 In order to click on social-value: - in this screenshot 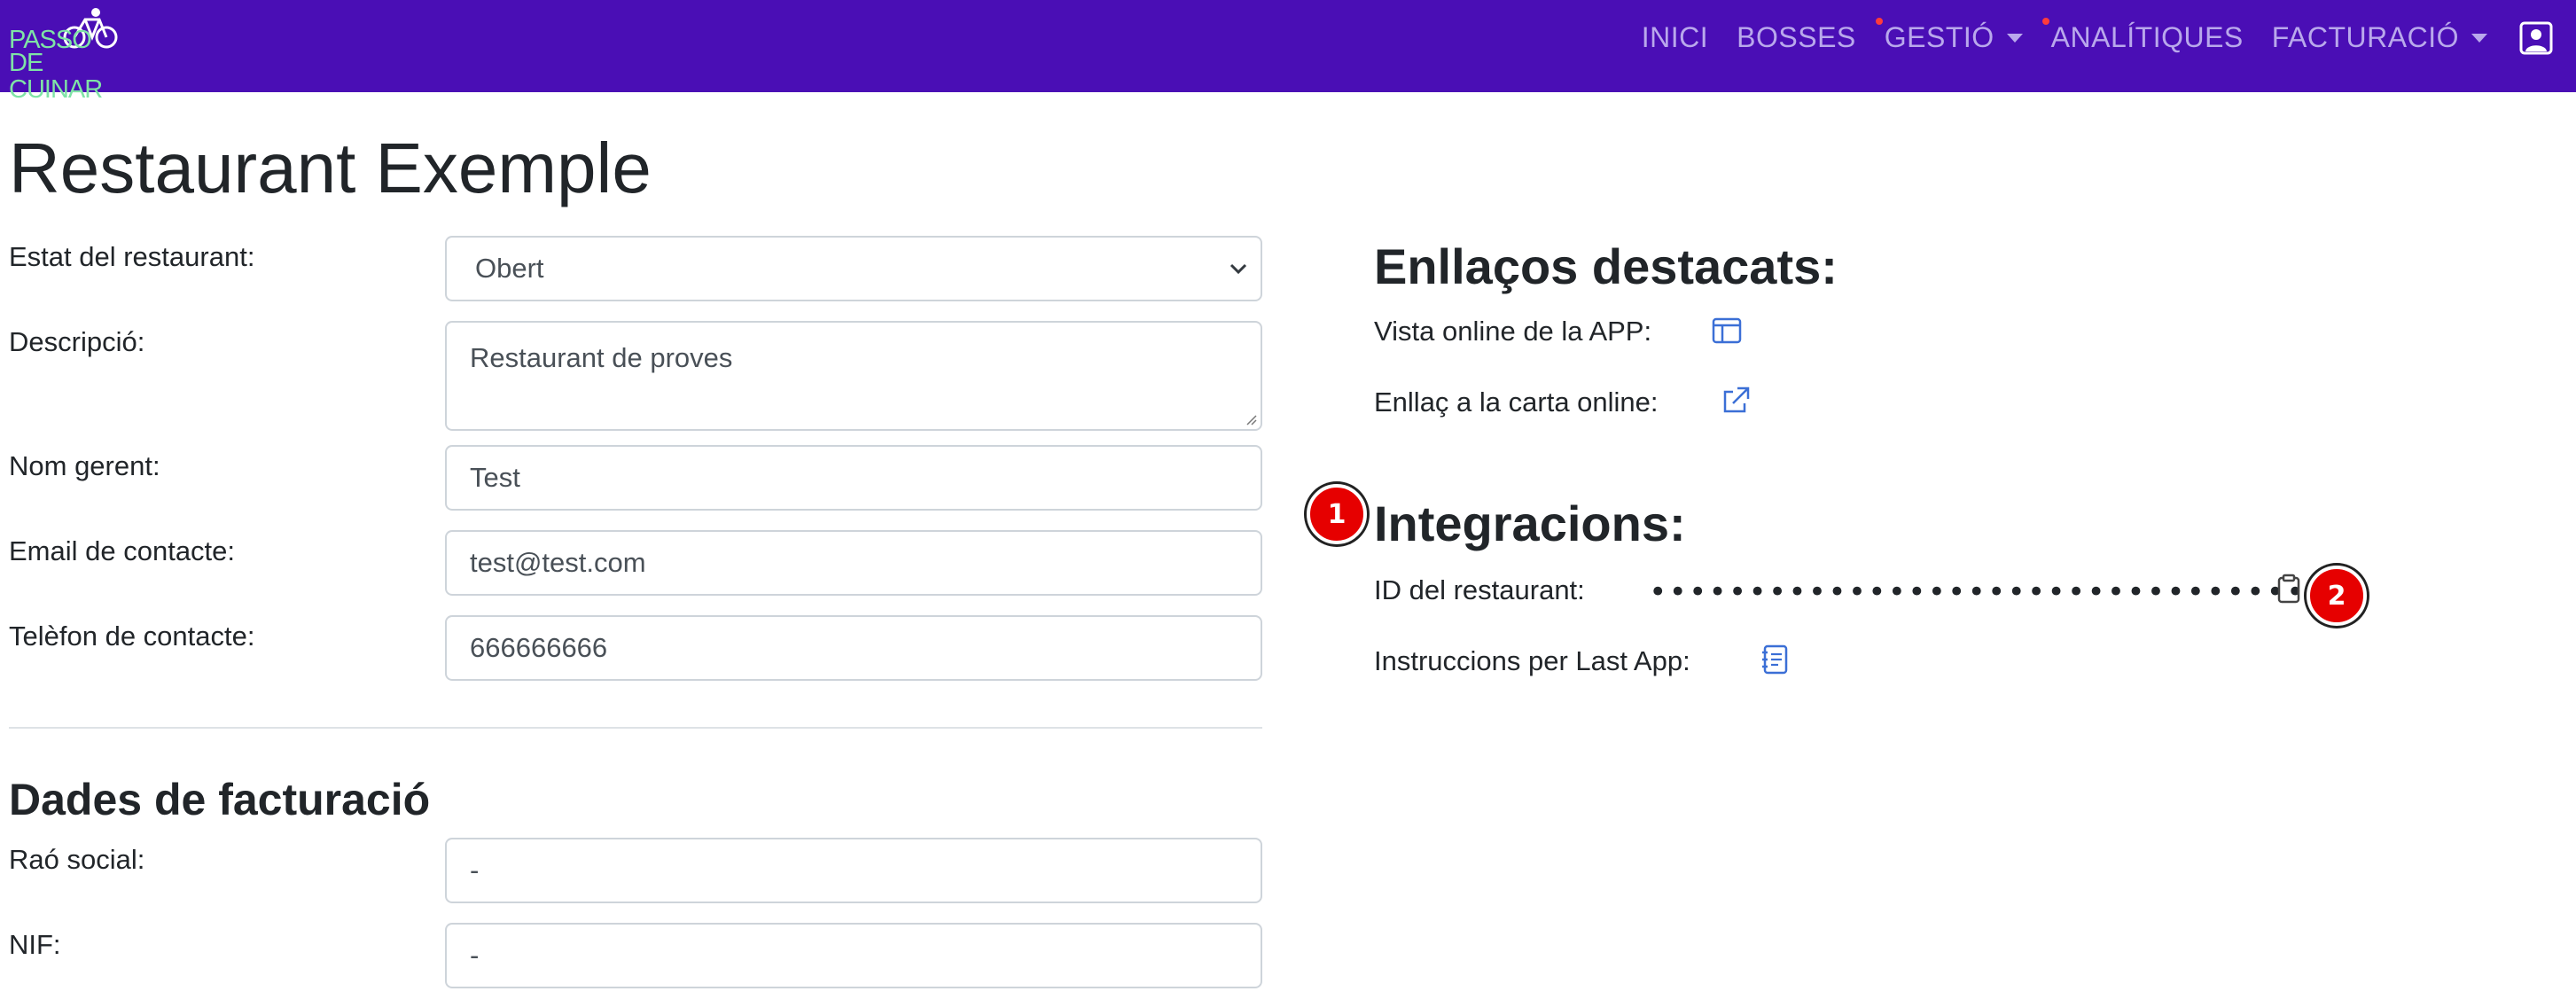, I will do `click(475, 870)`.